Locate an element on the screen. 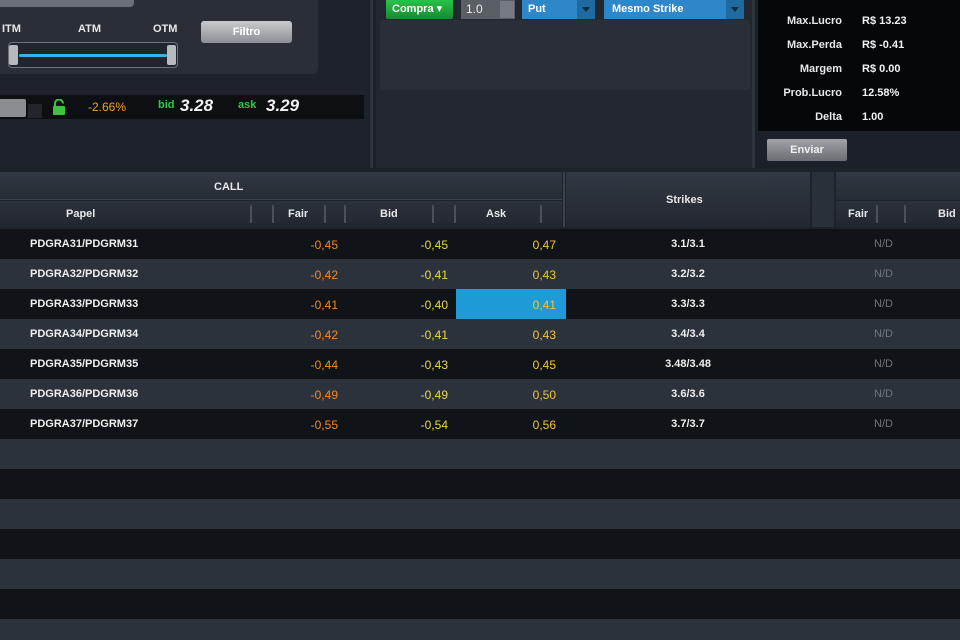 The height and width of the screenshot is (640, 960). strikes-header: Strikes is located at coordinates (688, 199).